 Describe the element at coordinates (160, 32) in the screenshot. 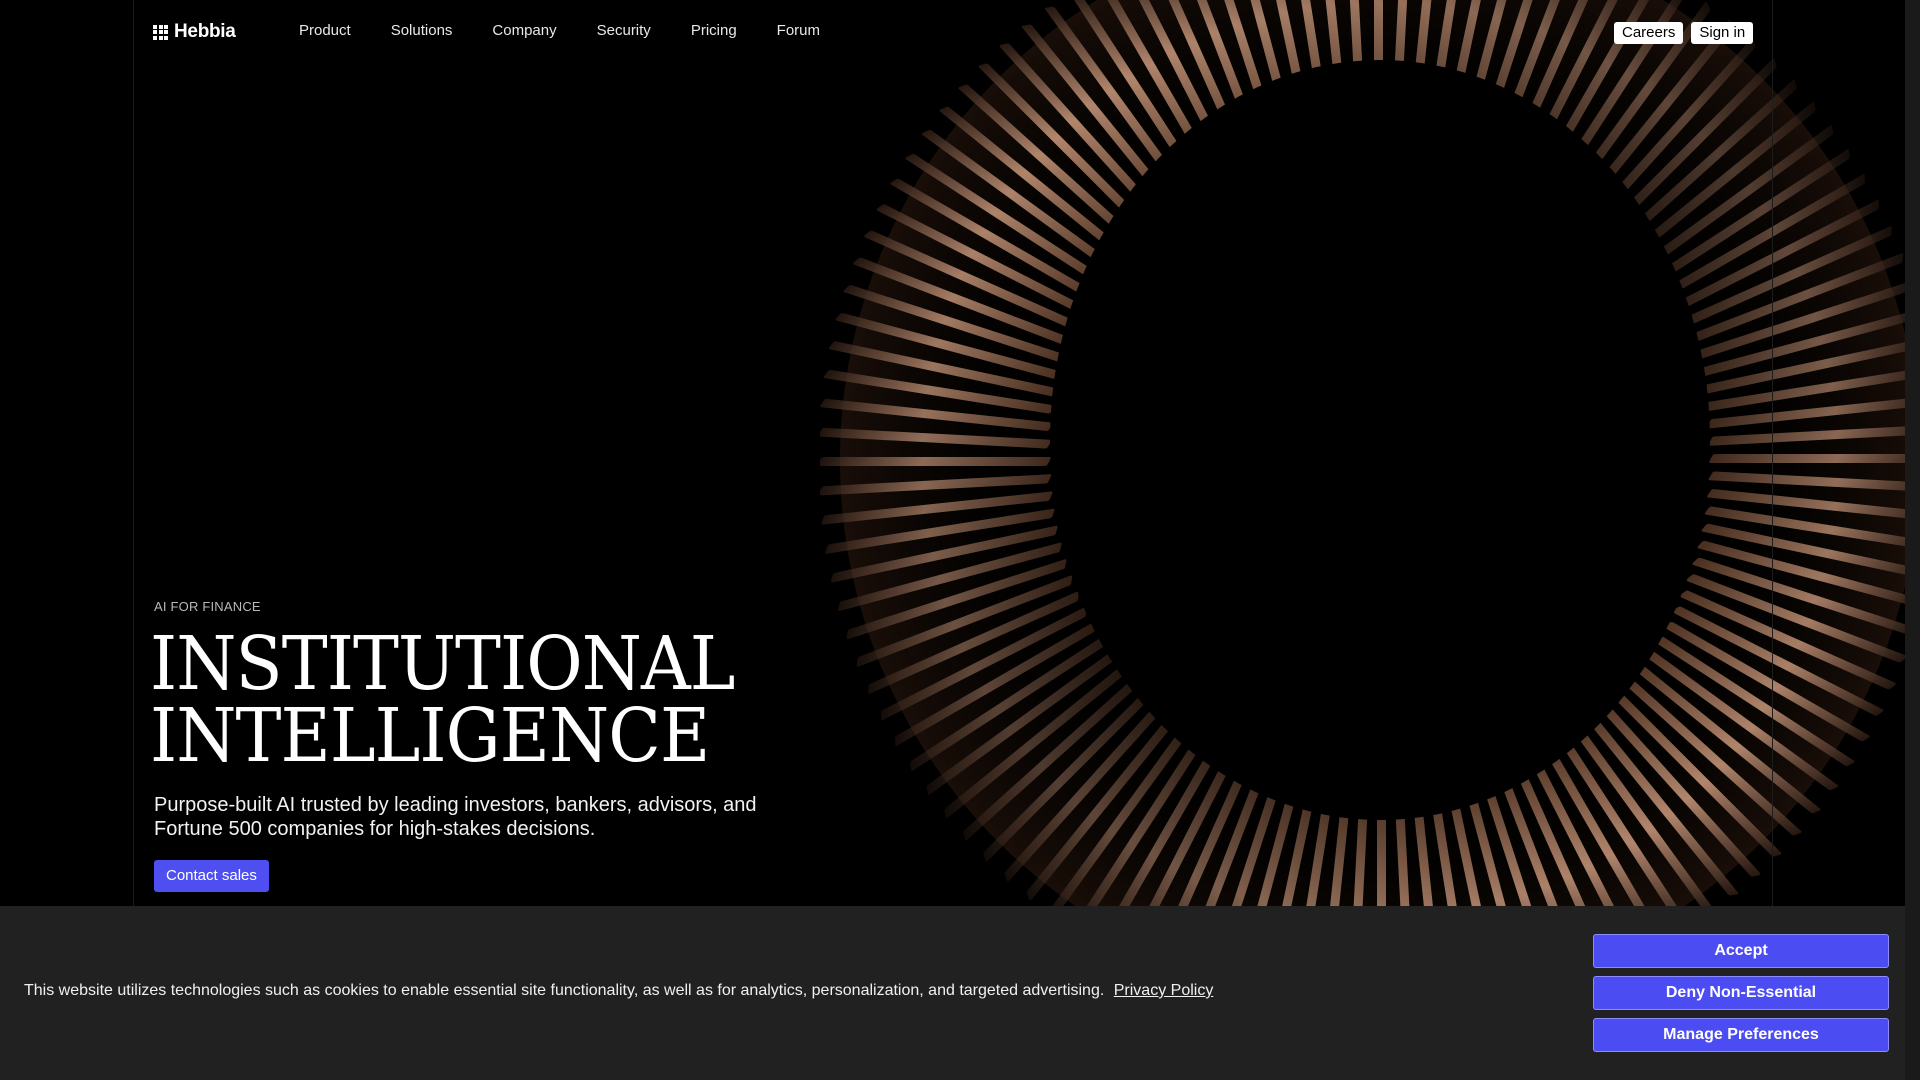

I see `grid-logo-icon` at that location.